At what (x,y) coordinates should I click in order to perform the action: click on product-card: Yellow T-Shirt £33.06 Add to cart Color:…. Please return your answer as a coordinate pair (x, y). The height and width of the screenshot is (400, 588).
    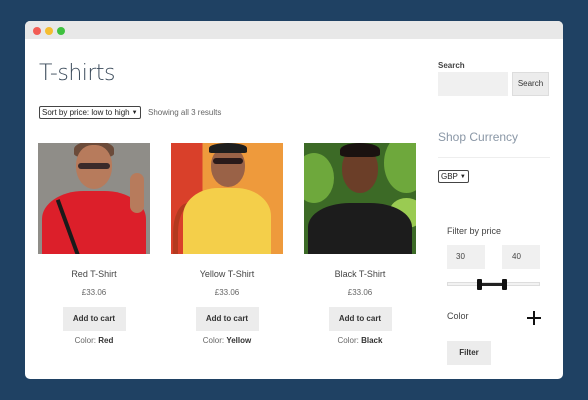
    Looking at the image, I should click on (227, 244).